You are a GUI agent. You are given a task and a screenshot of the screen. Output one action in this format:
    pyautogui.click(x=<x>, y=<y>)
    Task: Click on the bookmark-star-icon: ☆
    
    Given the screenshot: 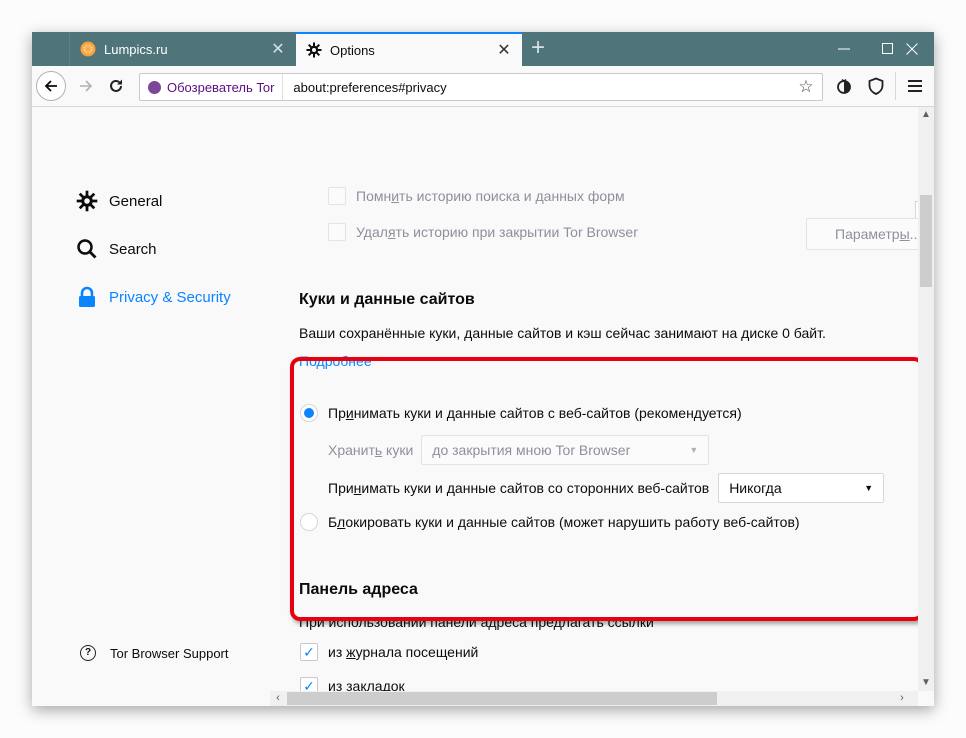 What is the action you would take?
    pyautogui.click(x=806, y=87)
    